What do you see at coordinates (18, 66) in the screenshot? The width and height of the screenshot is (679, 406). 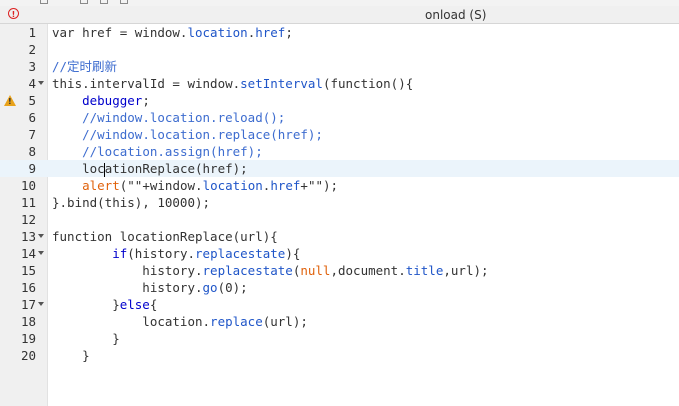 I see `line-number: 3` at bounding box center [18, 66].